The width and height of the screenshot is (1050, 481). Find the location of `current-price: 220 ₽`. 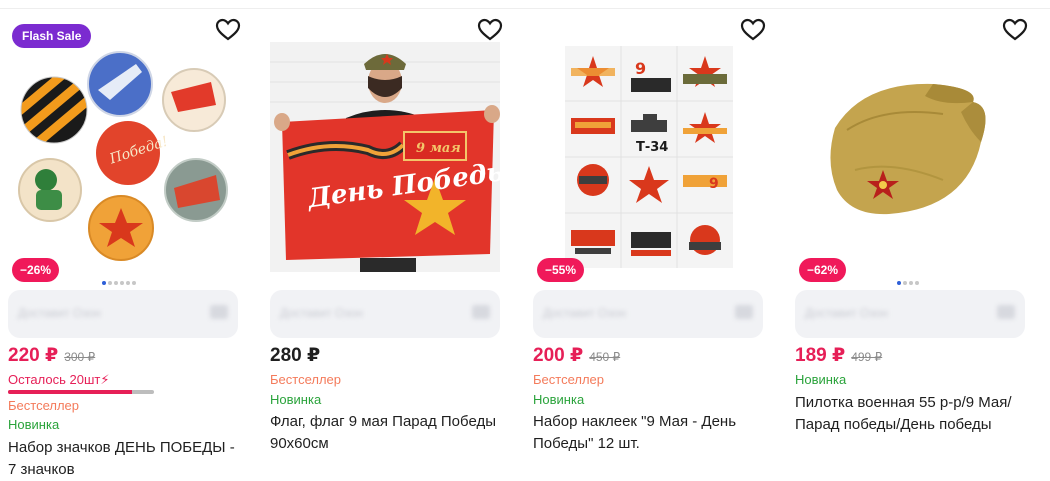

current-price: 220 ₽ is located at coordinates (33, 355).